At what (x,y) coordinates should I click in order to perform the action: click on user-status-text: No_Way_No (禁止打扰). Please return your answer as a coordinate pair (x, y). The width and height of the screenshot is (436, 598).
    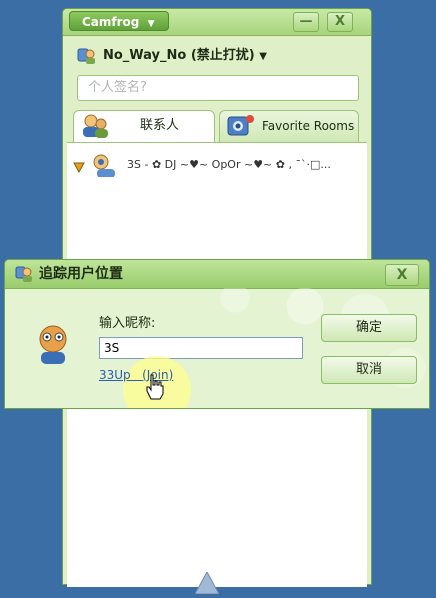
    Looking at the image, I should click on (179, 55).